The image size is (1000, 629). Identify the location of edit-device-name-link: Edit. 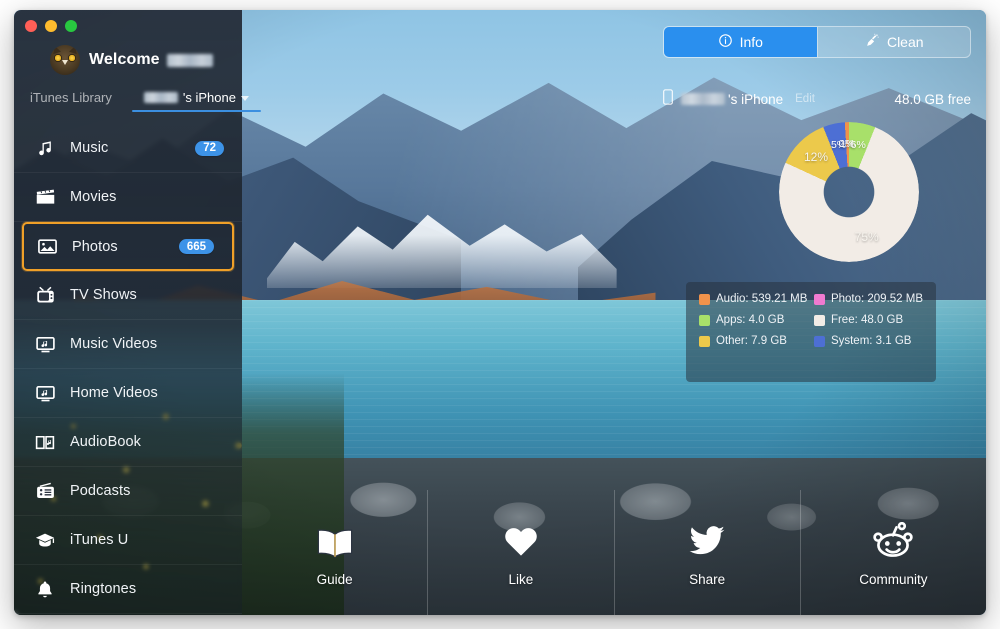
(805, 99).